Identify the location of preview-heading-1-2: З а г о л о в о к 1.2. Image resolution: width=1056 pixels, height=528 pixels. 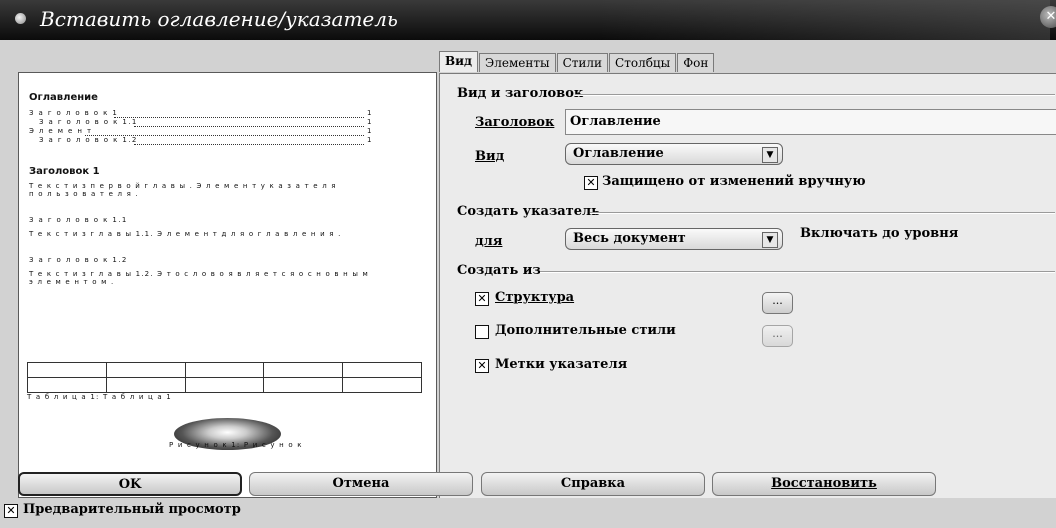
(78, 260).